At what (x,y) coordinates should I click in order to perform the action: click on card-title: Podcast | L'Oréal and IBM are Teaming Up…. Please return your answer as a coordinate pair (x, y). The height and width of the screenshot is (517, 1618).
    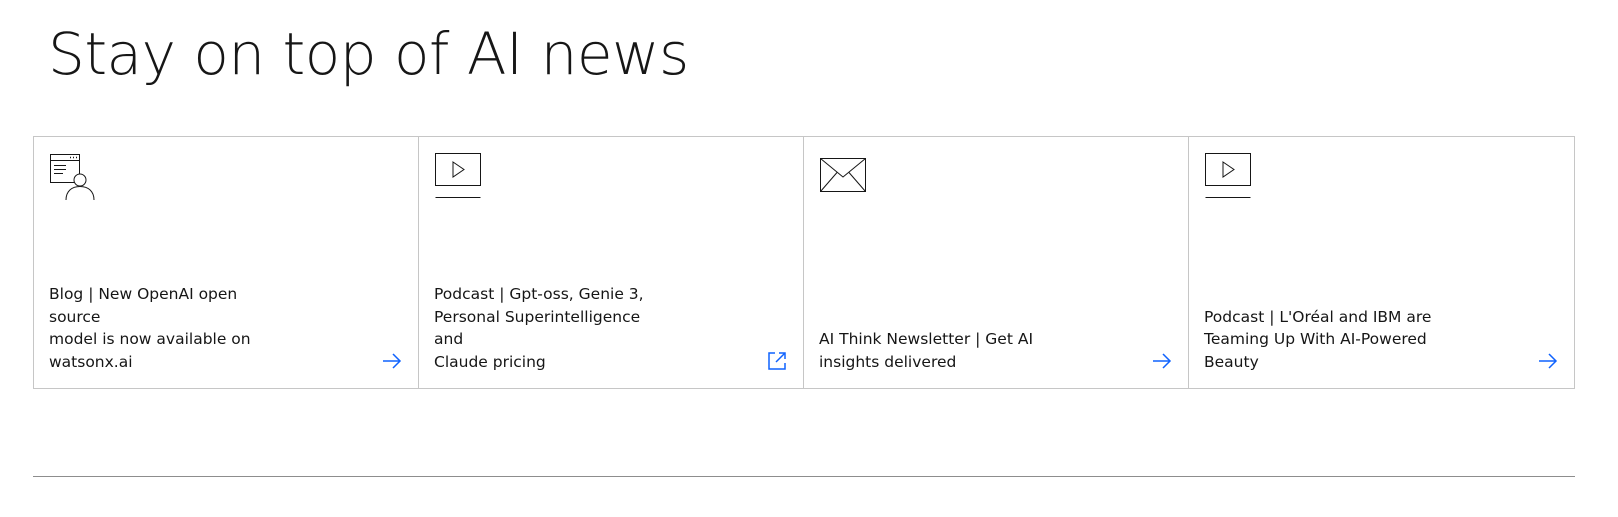
    Looking at the image, I should click on (1318, 339).